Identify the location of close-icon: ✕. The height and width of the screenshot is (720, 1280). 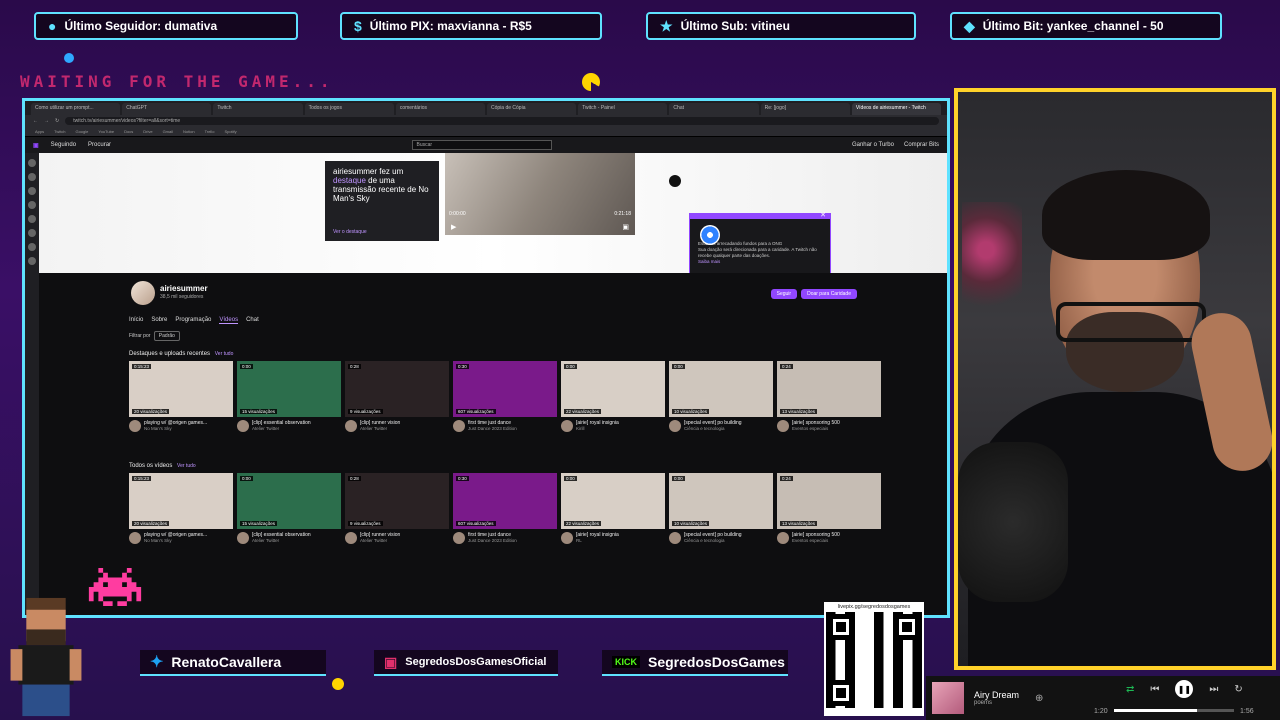
(823, 215).